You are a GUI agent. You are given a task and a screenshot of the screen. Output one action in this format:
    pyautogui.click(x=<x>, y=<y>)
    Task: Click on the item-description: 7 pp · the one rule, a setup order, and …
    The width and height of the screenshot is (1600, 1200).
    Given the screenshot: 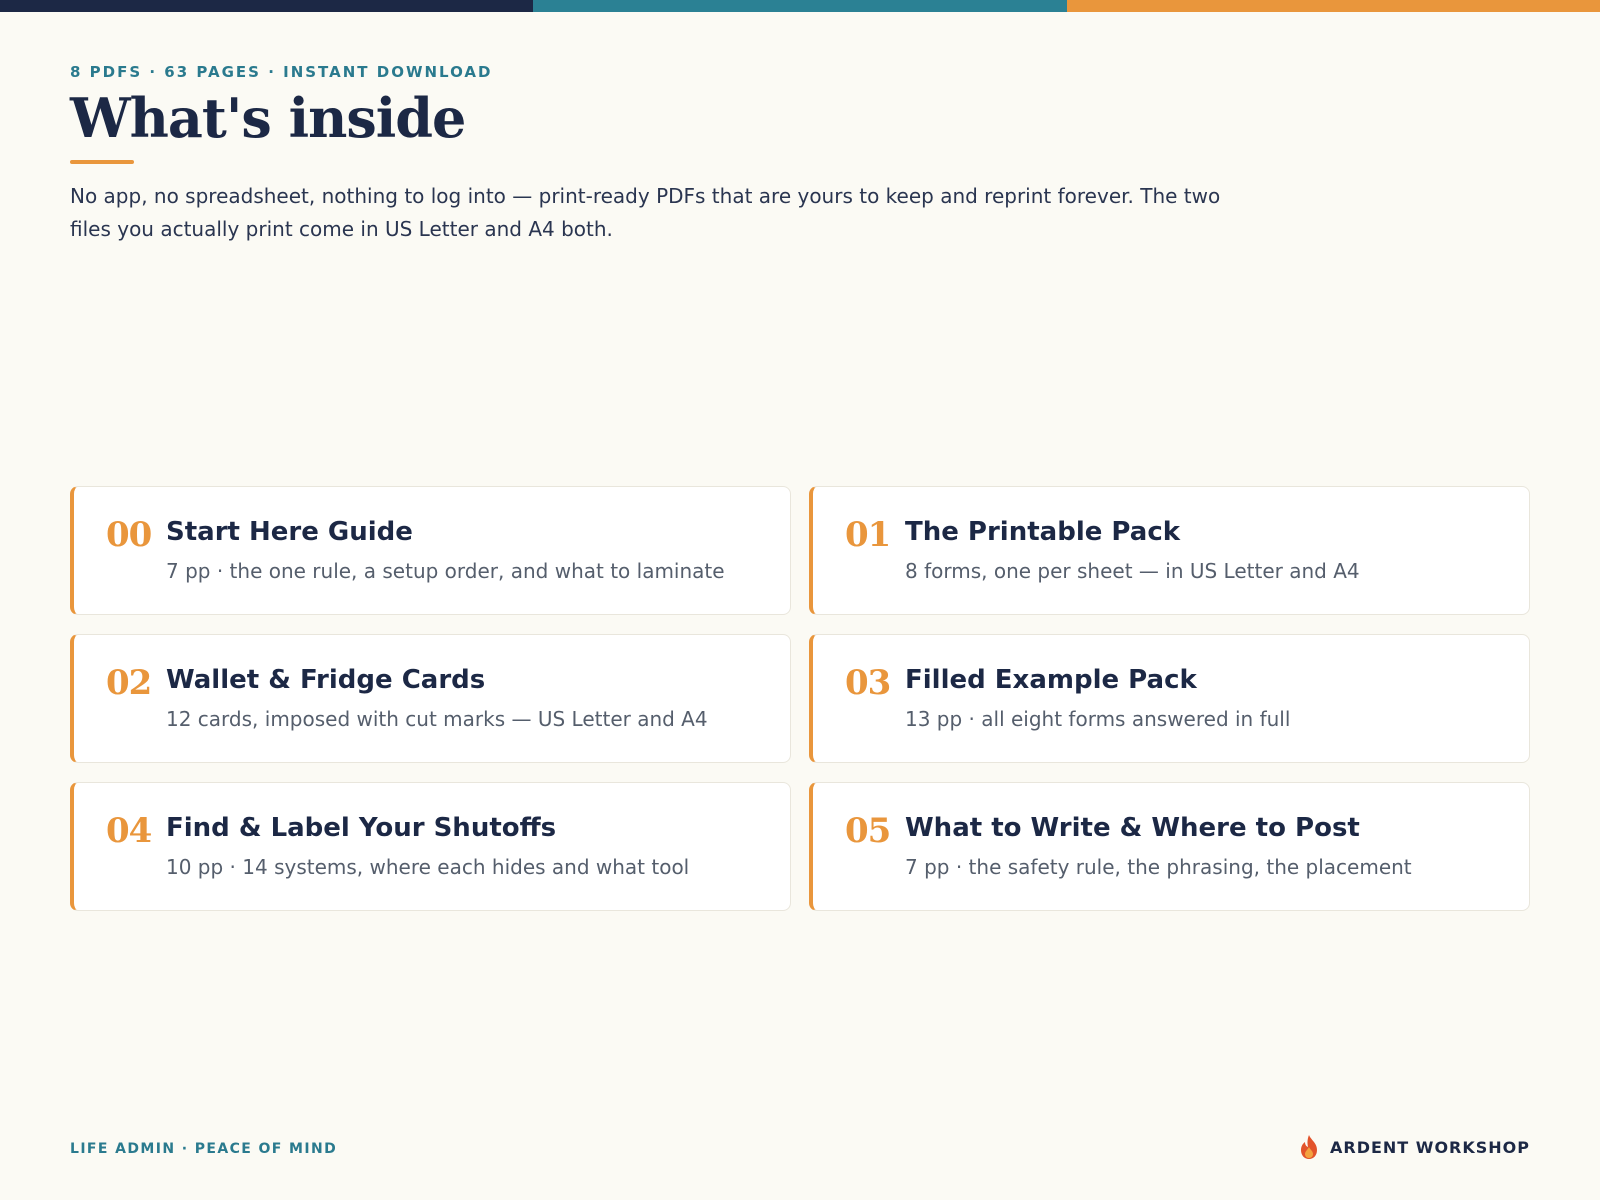 What is the action you would take?
    pyautogui.click(x=445, y=571)
    